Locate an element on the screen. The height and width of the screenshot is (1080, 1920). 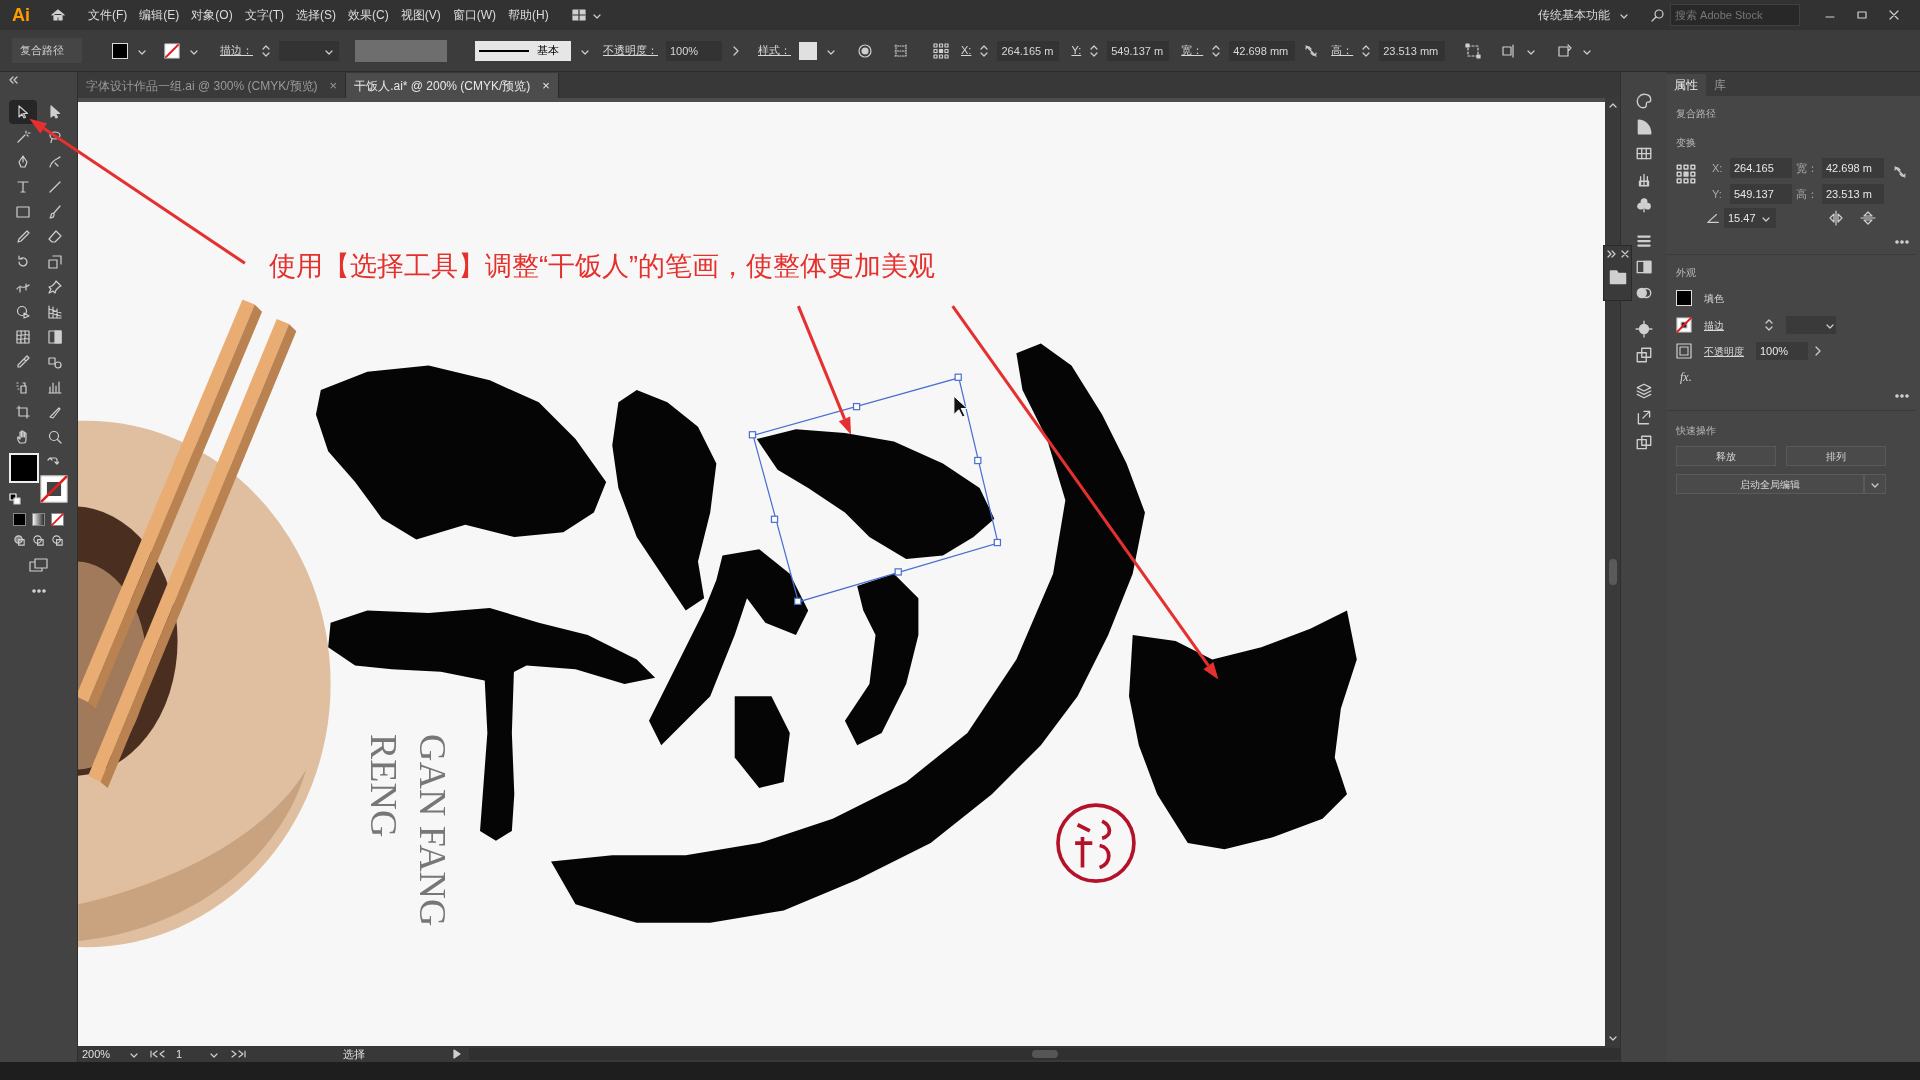
menu-item: 窗口(W) is located at coordinates (474, 15).